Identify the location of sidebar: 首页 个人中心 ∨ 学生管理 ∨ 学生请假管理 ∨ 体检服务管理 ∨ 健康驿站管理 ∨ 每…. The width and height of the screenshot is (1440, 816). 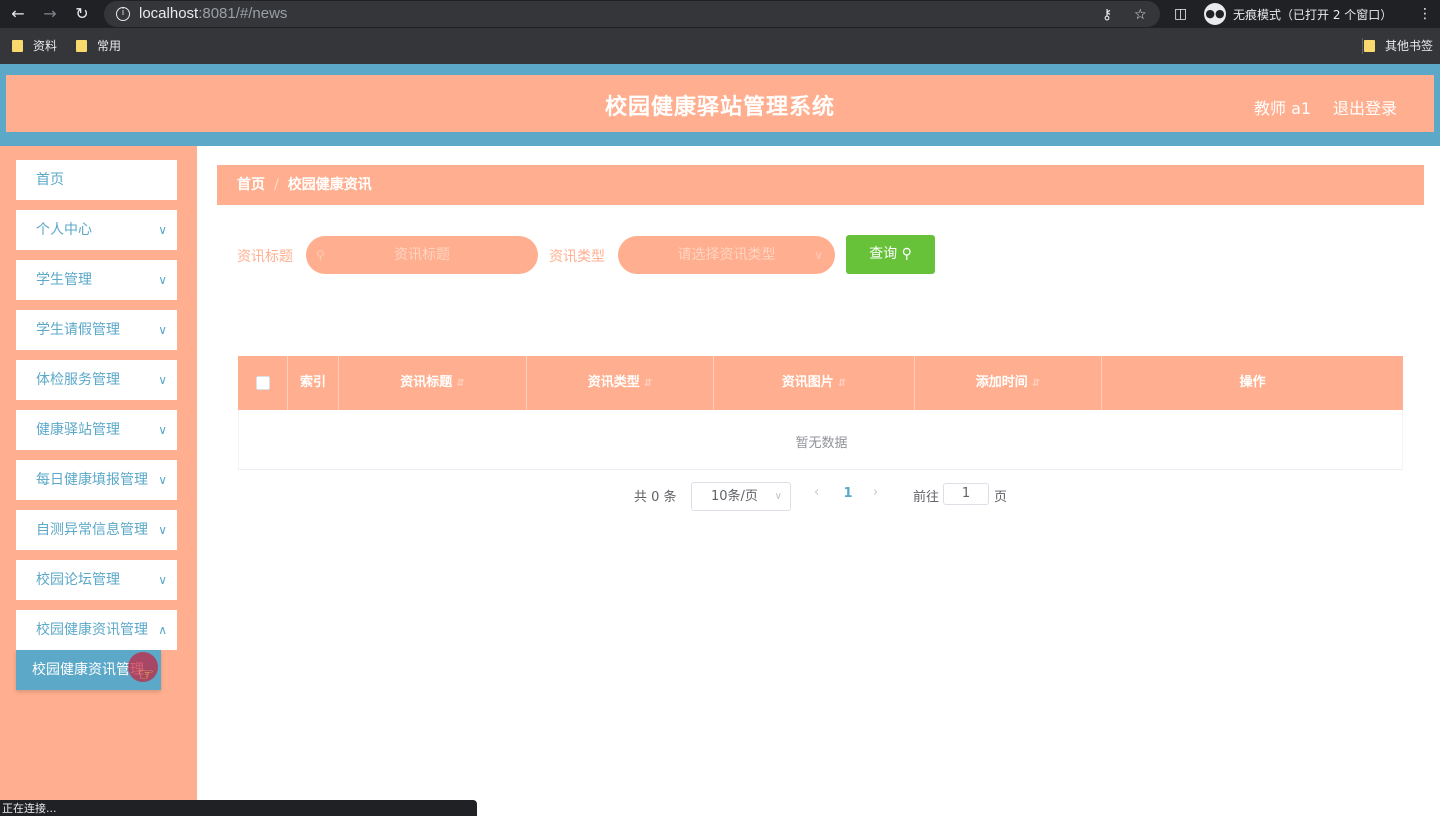
(98, 481).